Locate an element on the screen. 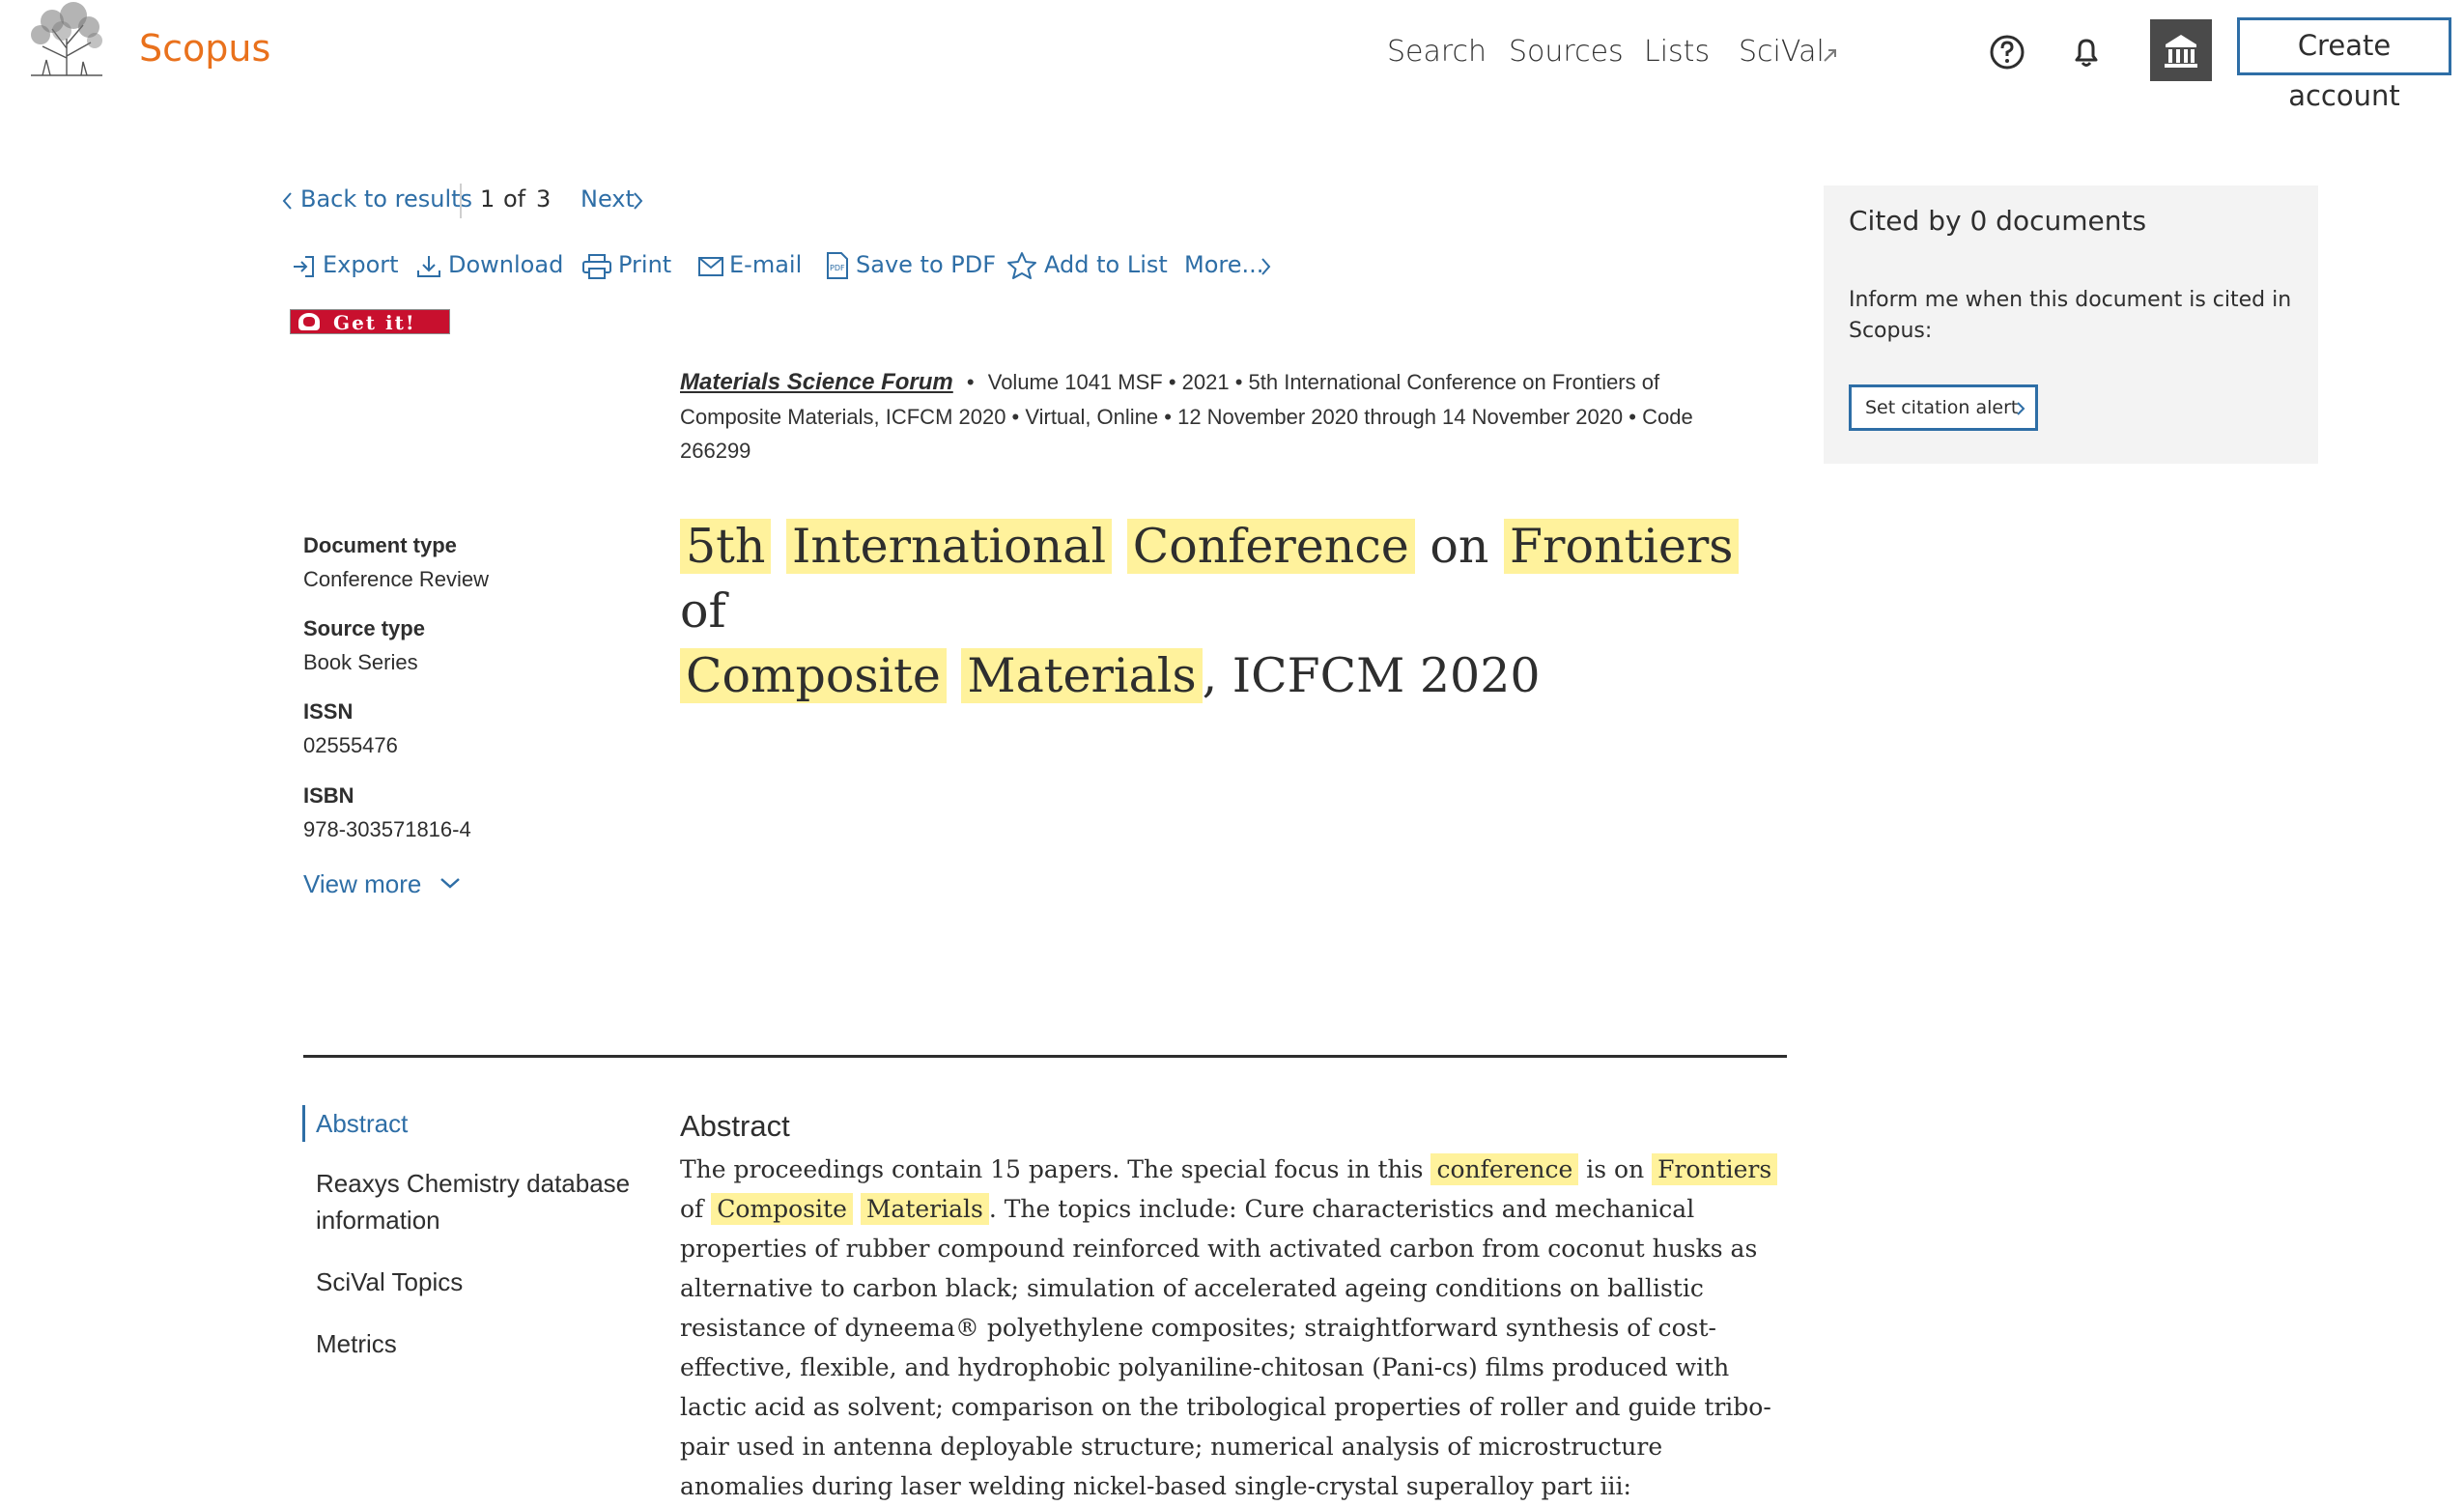 The height and width of the screenshot is (1506, 2464). set-citation-alert-label: Set citation alert is located at coordinates (1942, 407).